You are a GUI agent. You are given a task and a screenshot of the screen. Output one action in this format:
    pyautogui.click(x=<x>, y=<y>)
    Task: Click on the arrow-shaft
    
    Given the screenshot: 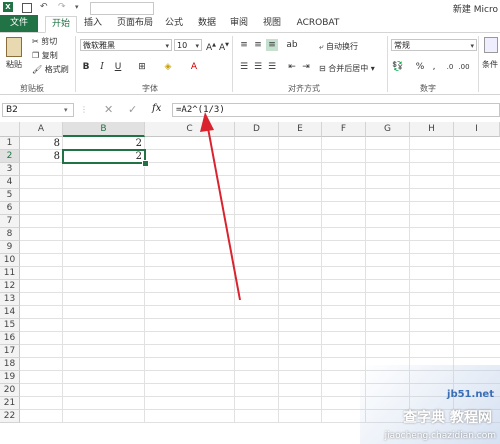 What is the action you would take?
    pyautogui.click(x=224, y=214)
    